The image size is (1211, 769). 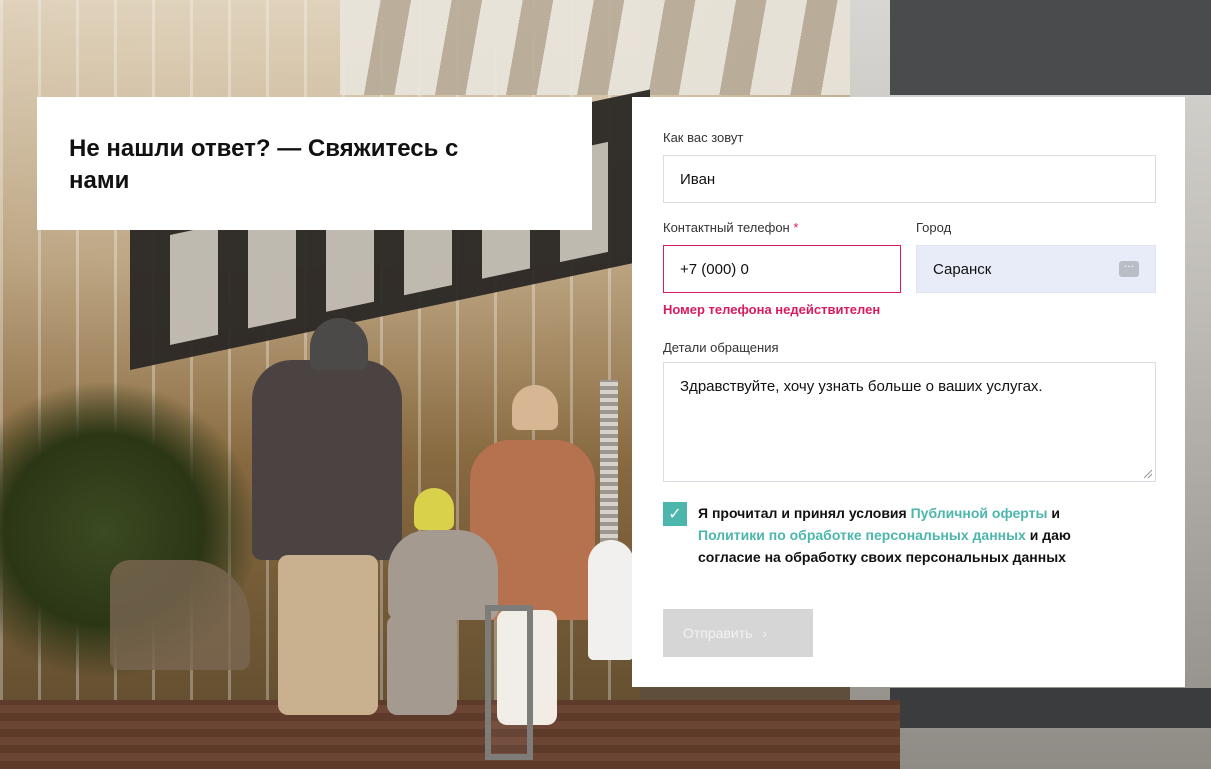 I want to click on phone-input: +7 (000) 0, so click(x=782, y=269).